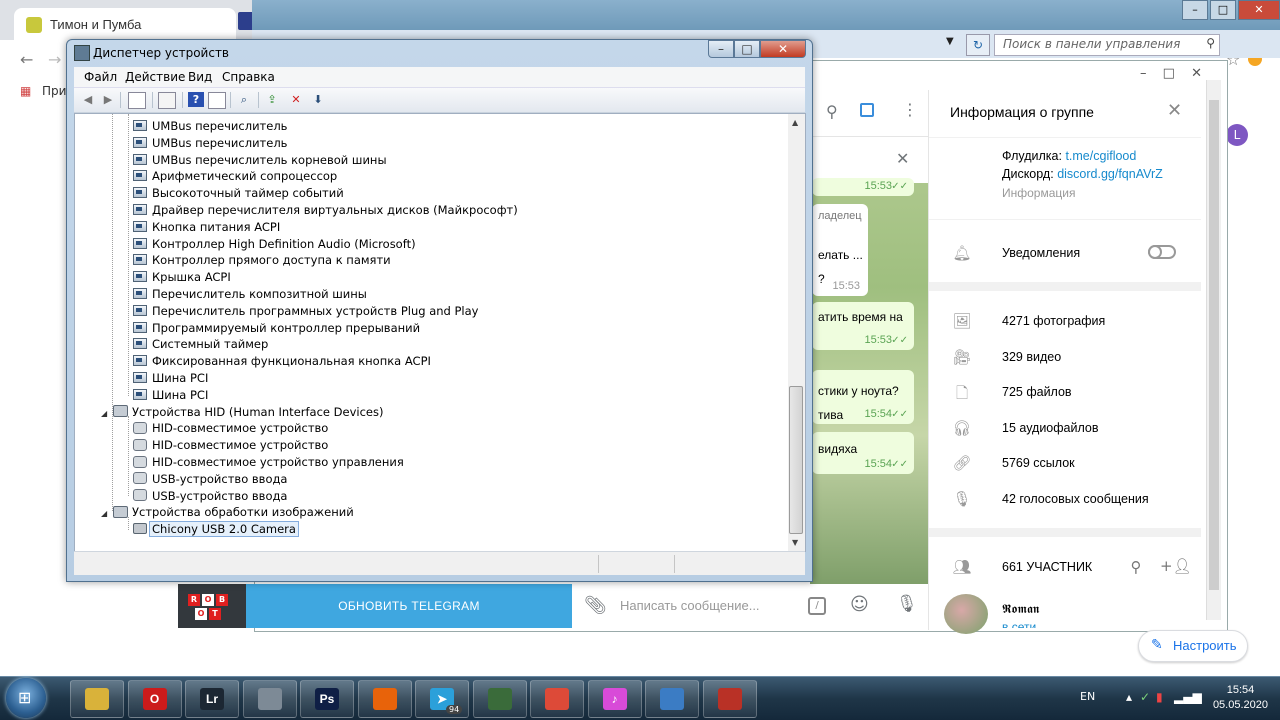  Describe the element at coordinates (206, 227) in the screenshot. I see `system-device-item: Кнопка питания ACPI` at that location.